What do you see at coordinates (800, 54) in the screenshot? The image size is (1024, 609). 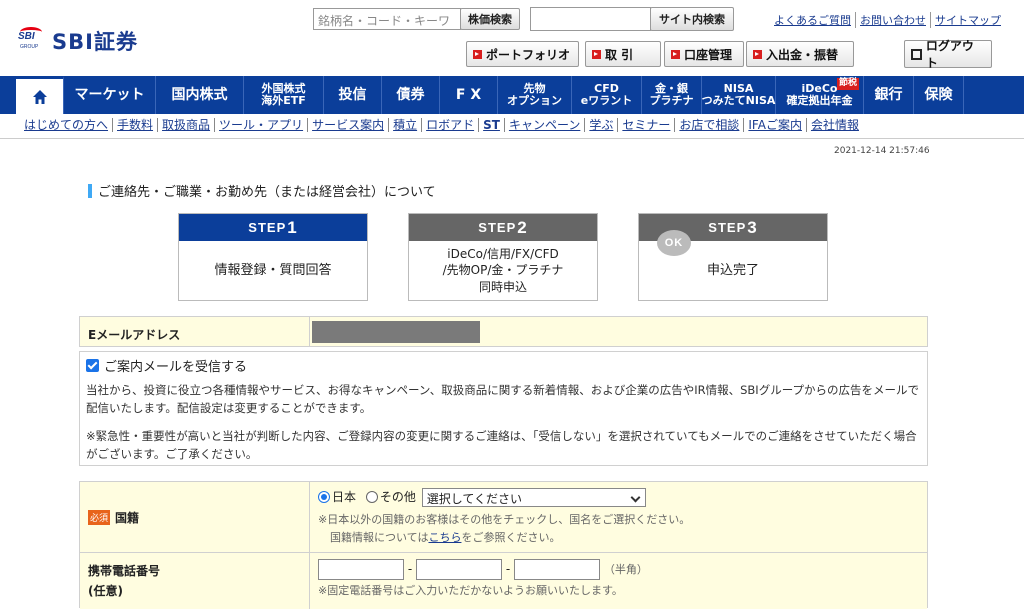 I see `deposit-transfer-button: 入出金・振替` at bounding box center [800, 54].